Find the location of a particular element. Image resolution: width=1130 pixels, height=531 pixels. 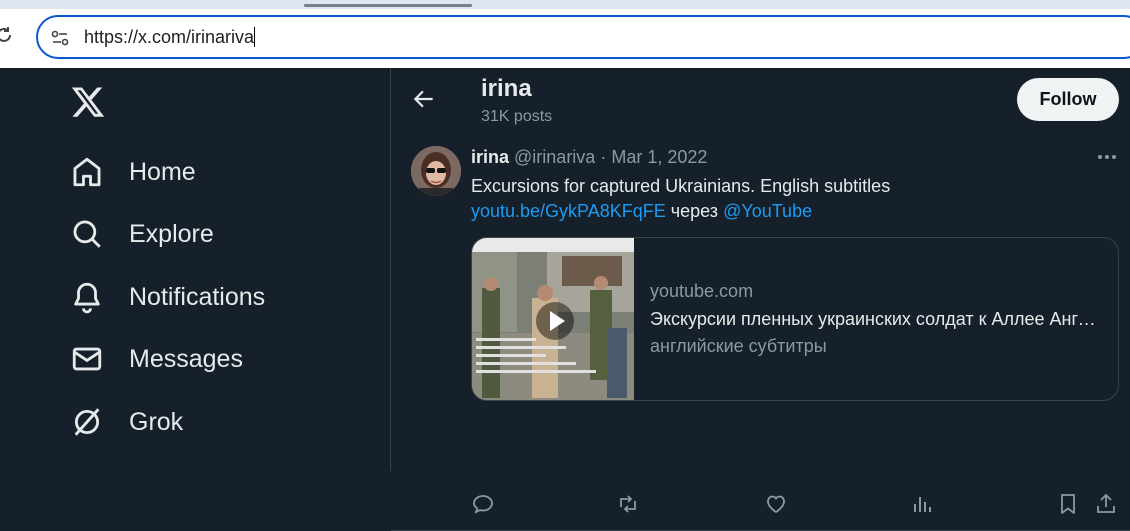

site-info-icon is located at coordinates (60, 38).